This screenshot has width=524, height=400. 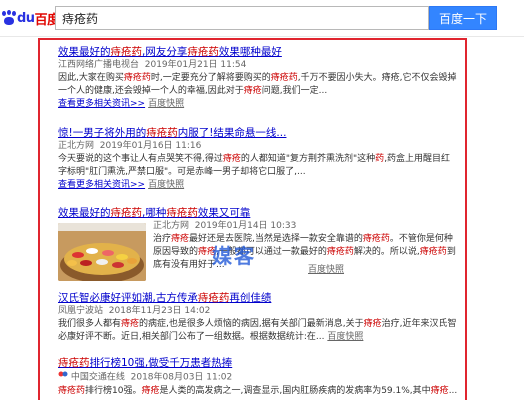 I want to click on search-box, so click(x=242, y=18).